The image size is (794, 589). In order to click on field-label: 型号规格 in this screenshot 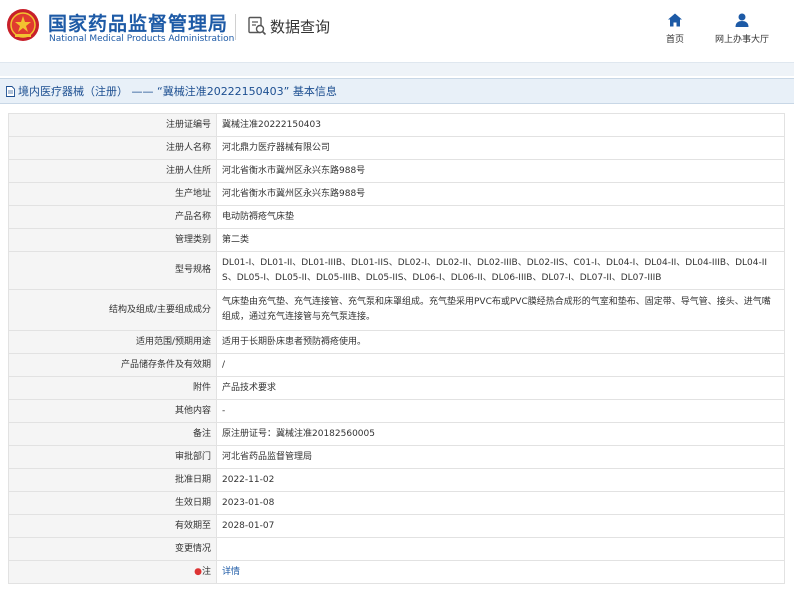, I will do `click(112, 270)`.